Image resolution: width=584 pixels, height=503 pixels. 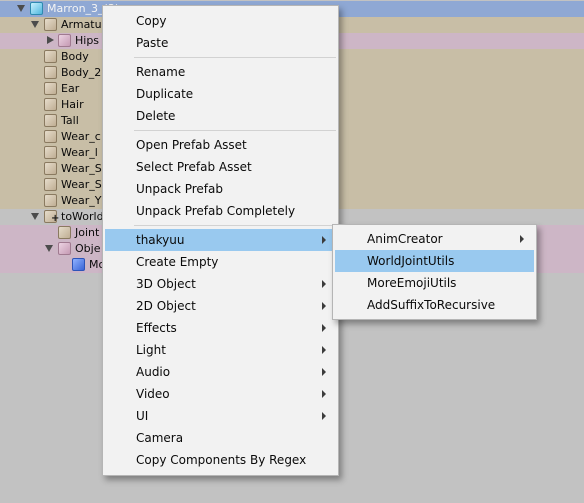 What do you see at coordinates (411, 261) in the screenshot?
I see `menu-item-label: WorldJointUtils` at bounding box center [411, 261].